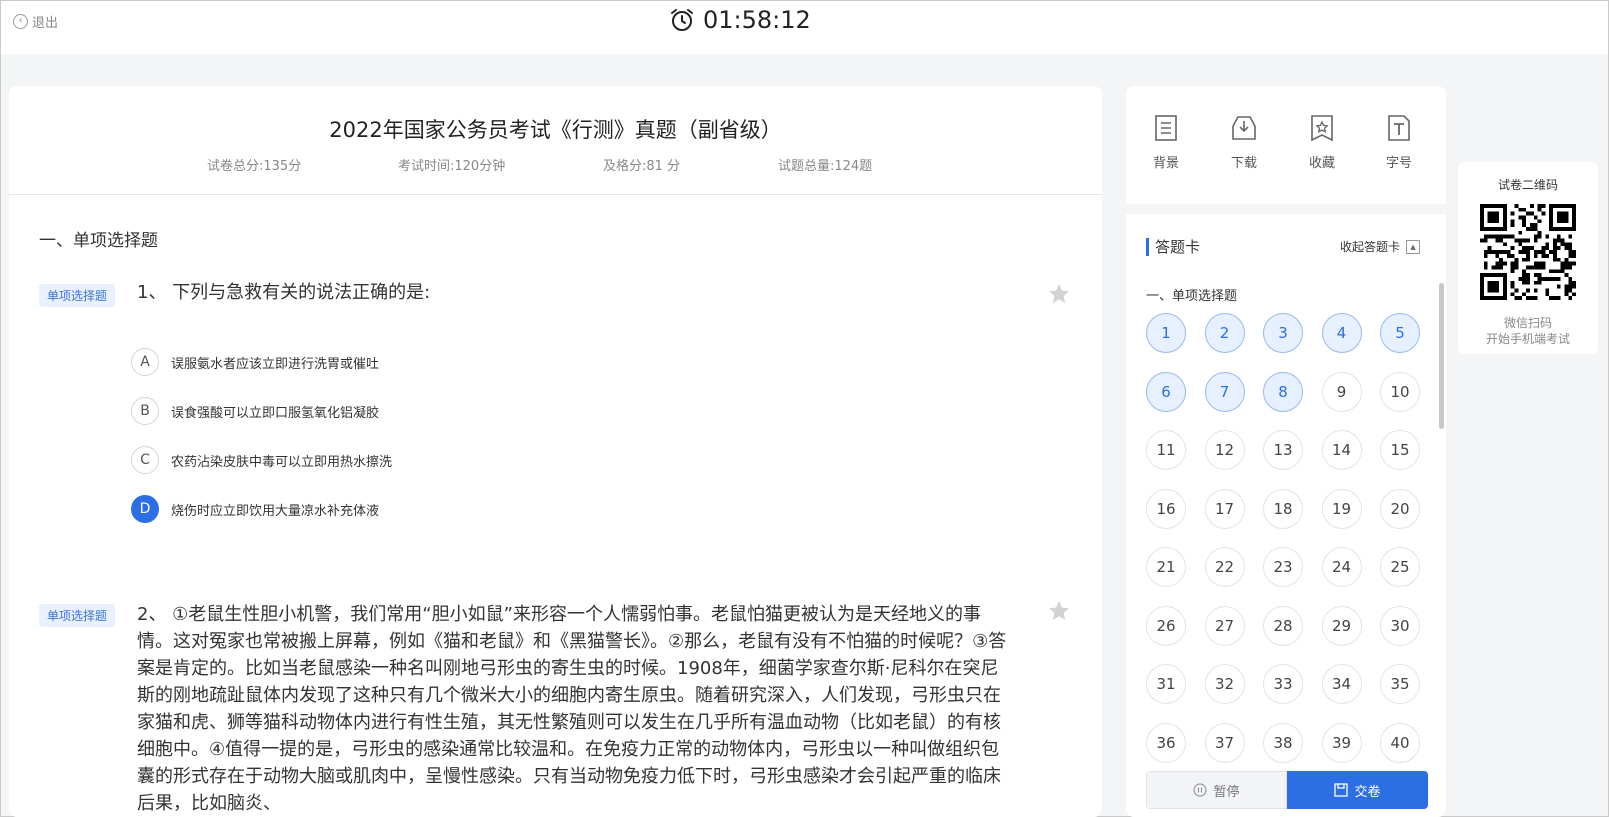 The width and height of the screenshot is (1609, 817). I want to click on question-number-33: 33, so click(1283, 684).